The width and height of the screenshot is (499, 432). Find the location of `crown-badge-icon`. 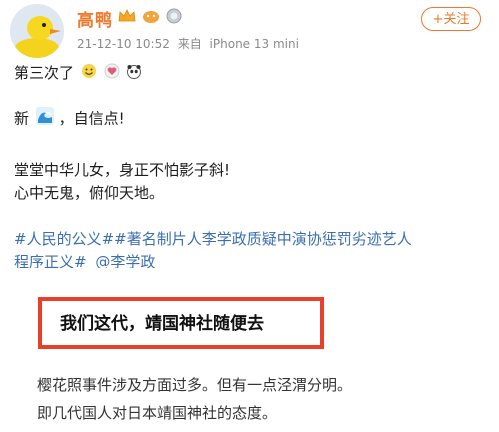

crown-badge-icon is located at coordinates (127, 18).